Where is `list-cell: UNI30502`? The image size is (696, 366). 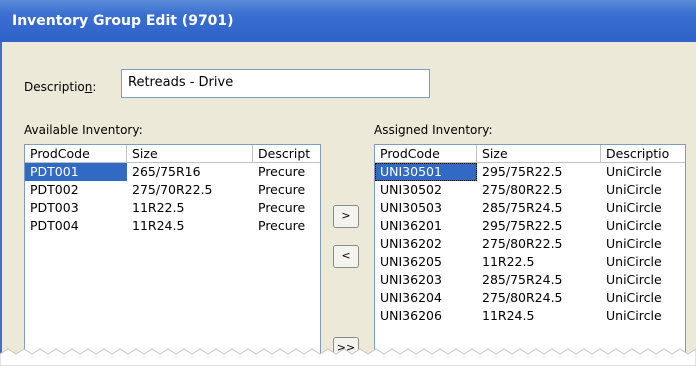
list-cell: UNI30502 is located at coordinates (411, 189).